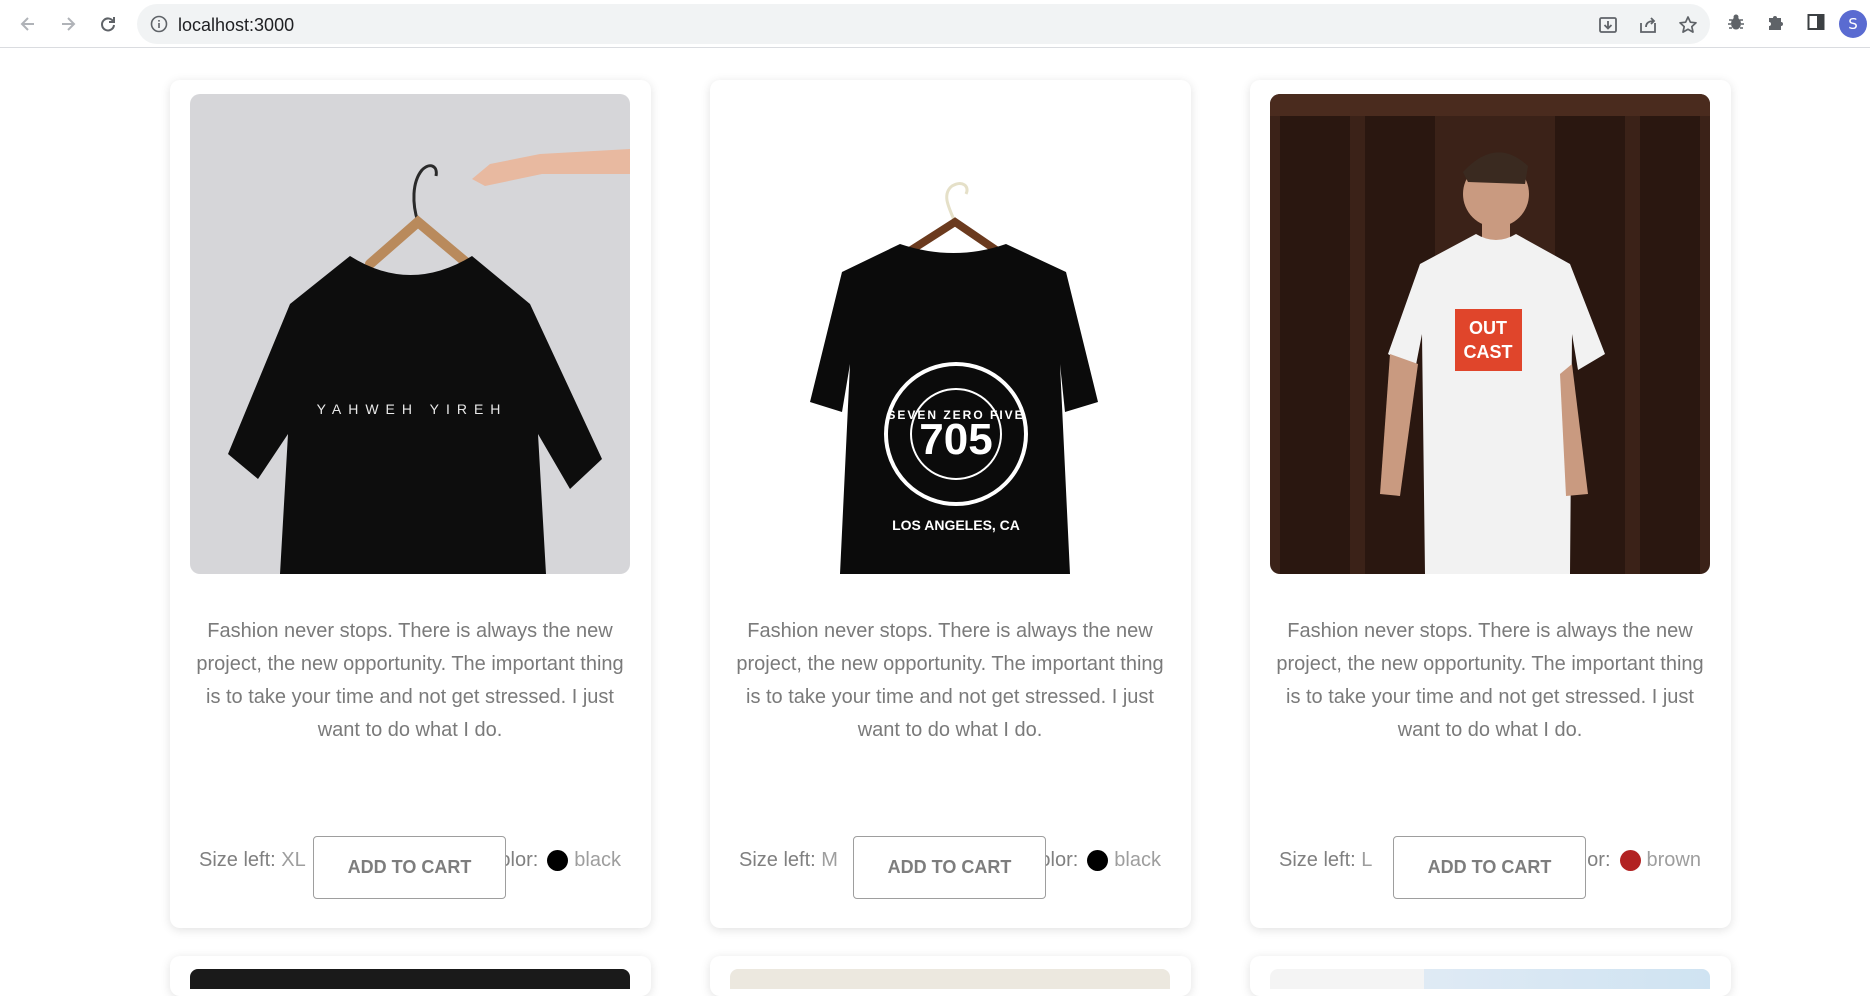 The height and width of the screenshot is (996, 1870). What do you see at coordinates (1688, 25) in the screenshot?
I see `star-icon` at bounding box center [1688, 25].